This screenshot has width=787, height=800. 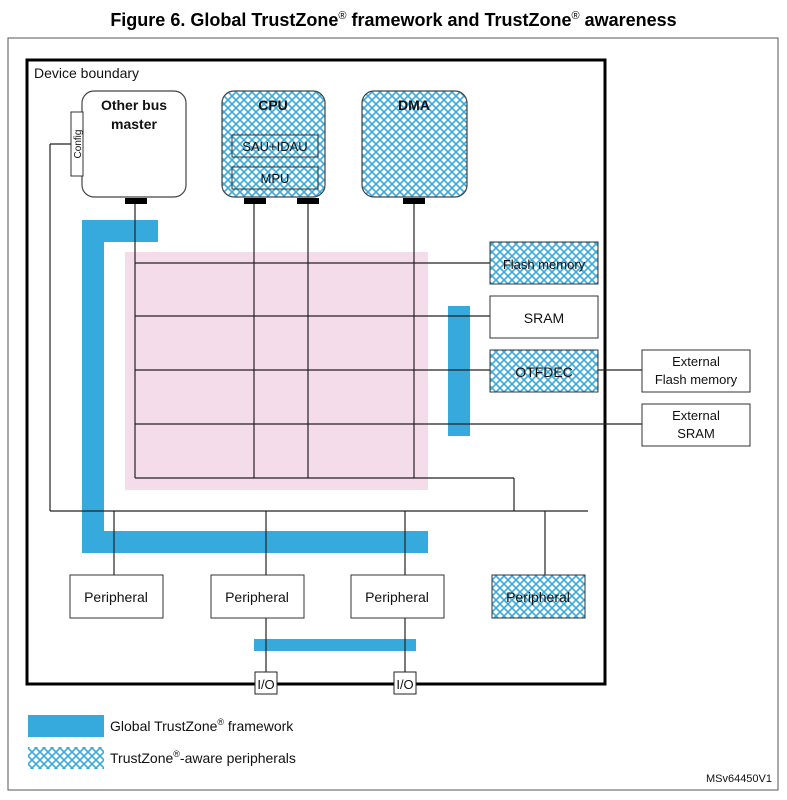 I want to click on otfdec-block: OTFDEC, so click(x=544, y=371).